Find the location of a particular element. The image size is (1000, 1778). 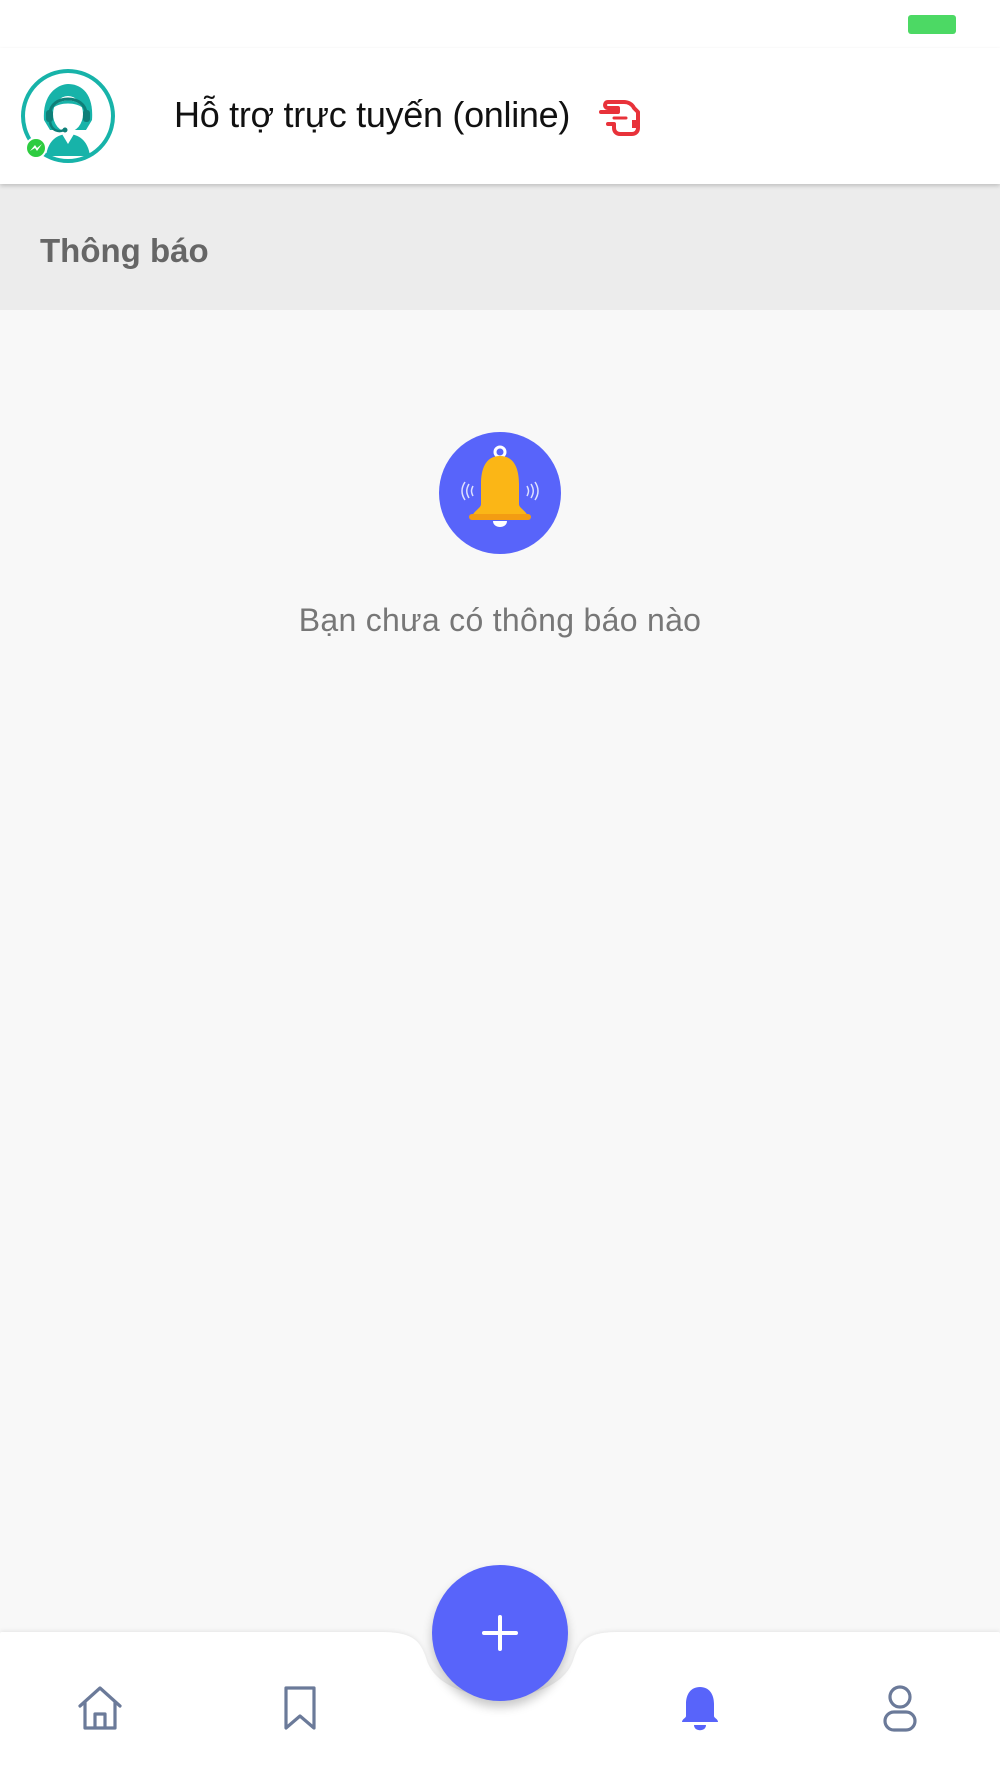

app-header: Hỗ trợ trực tuyến (online) is located at coordinates (500, 116).